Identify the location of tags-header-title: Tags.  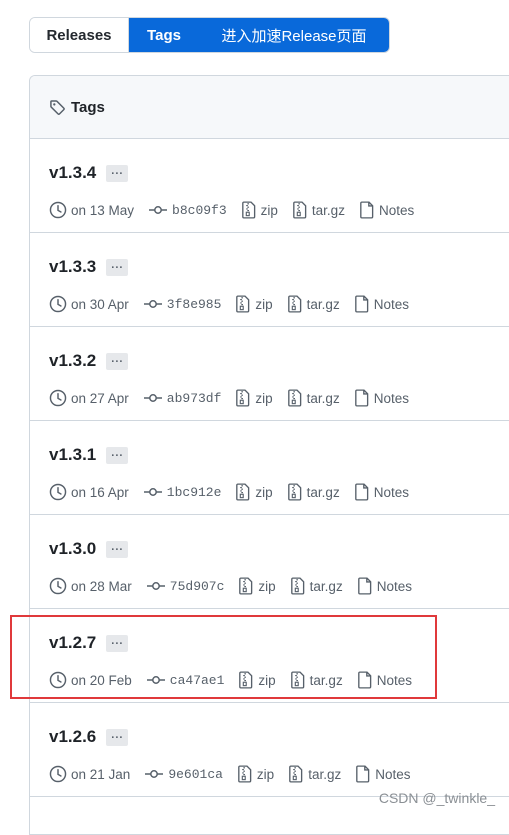
(88, 107).